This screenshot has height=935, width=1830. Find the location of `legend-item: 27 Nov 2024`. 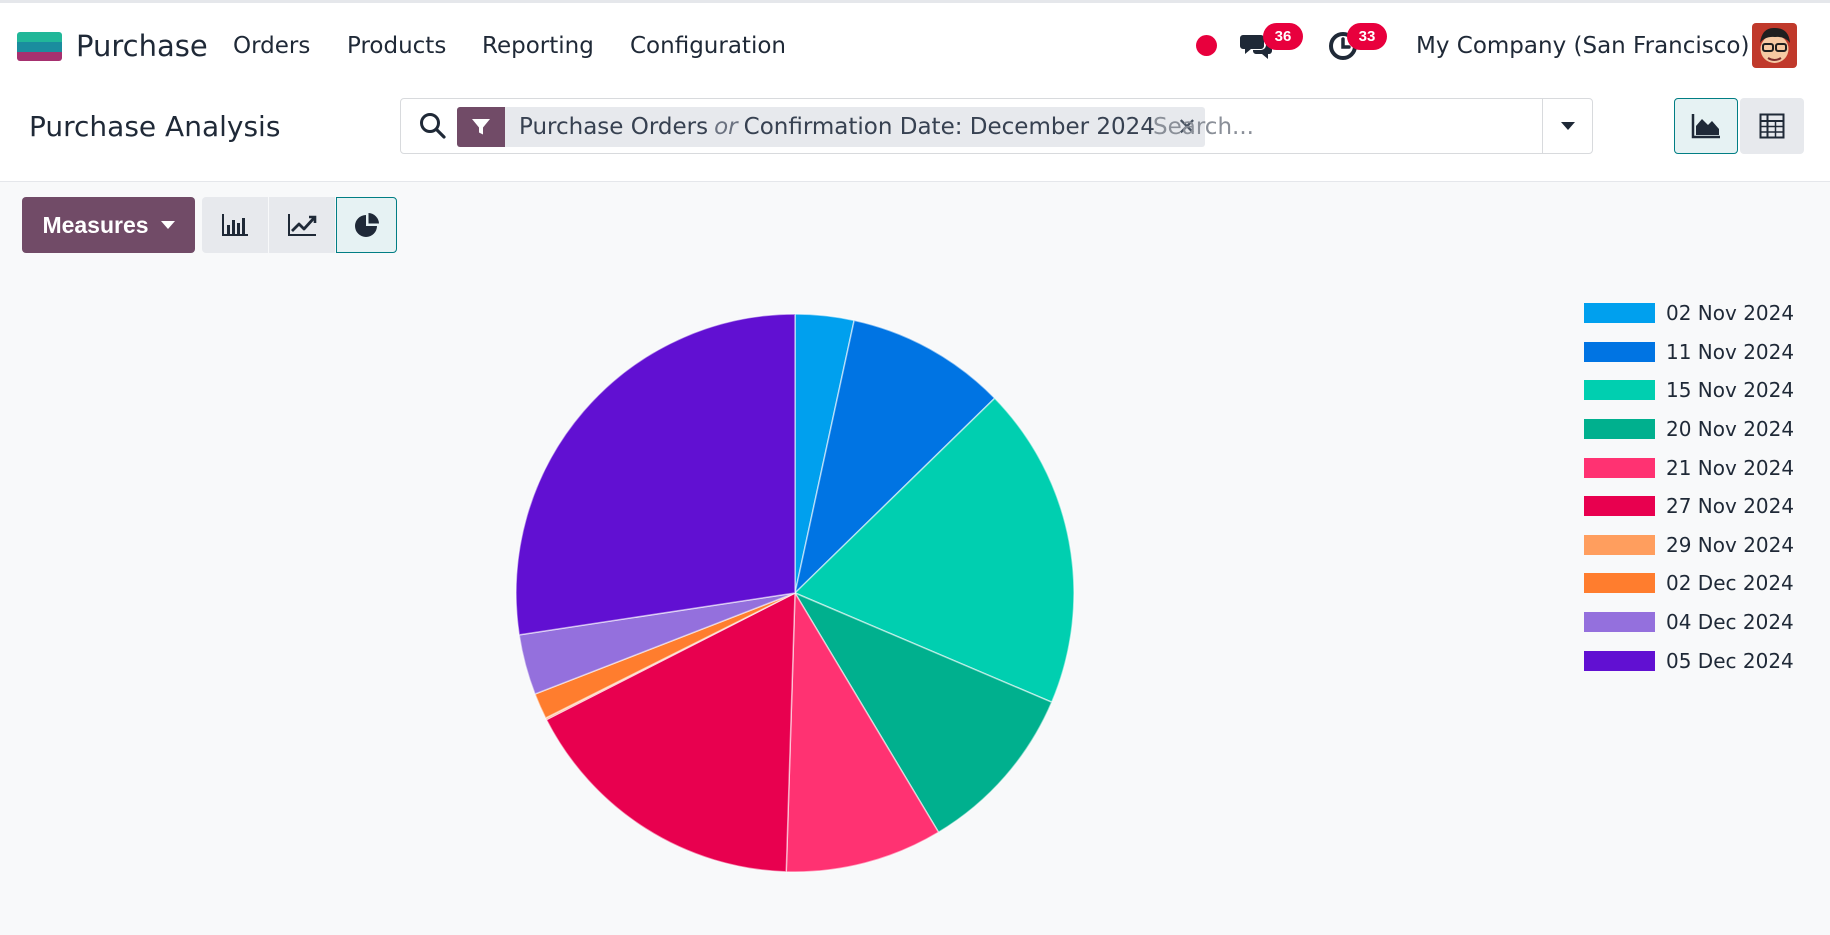

legend-item: 27 Nov 2024 is located at coordinates (1704, 506).